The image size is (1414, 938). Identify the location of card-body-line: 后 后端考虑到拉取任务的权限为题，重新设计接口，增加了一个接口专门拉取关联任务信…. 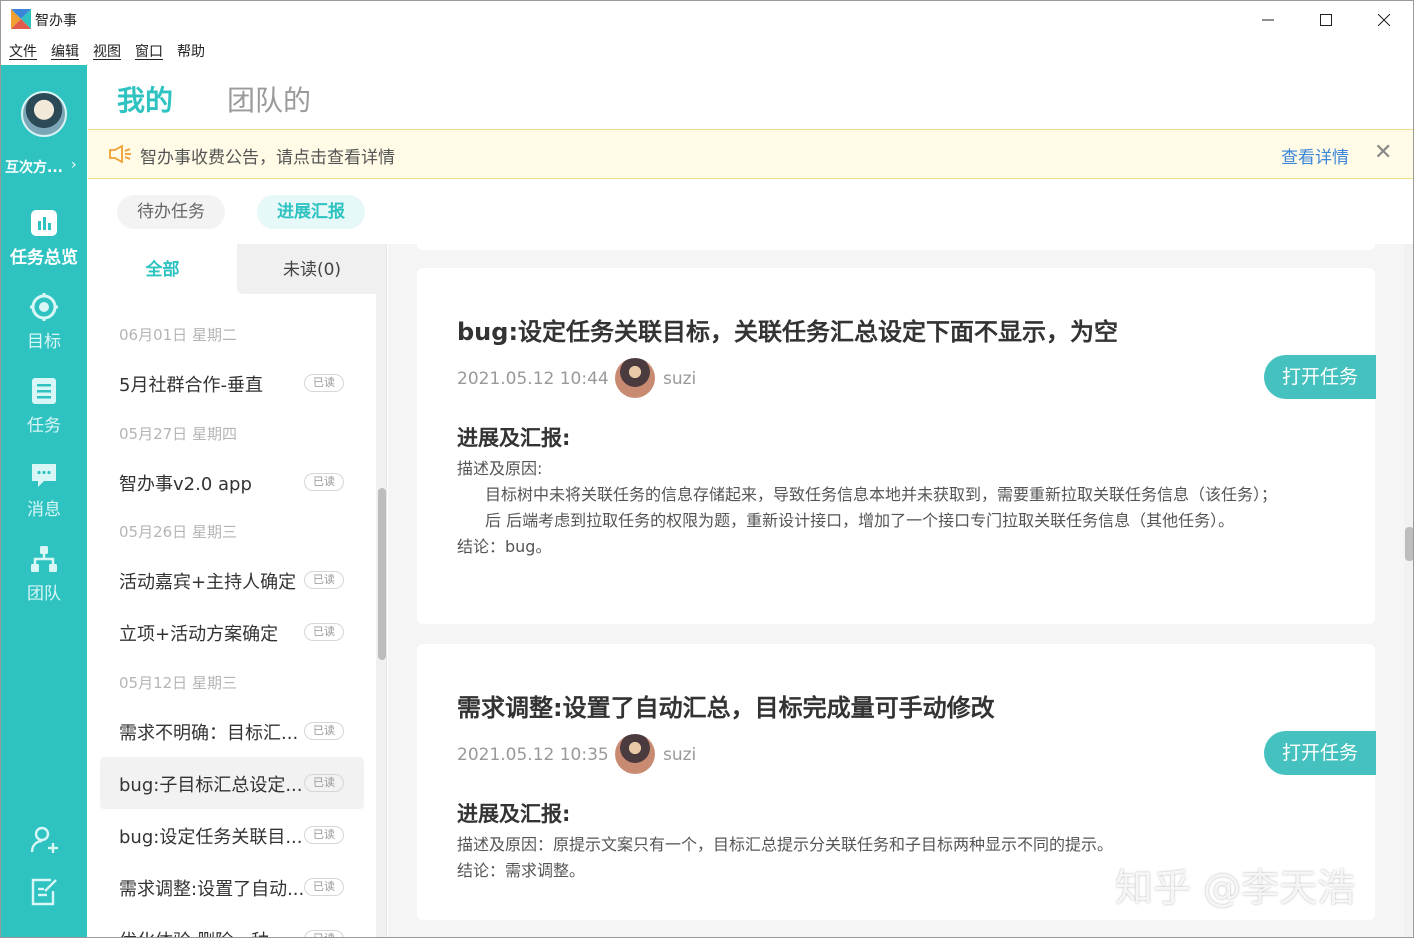
(860, 520).